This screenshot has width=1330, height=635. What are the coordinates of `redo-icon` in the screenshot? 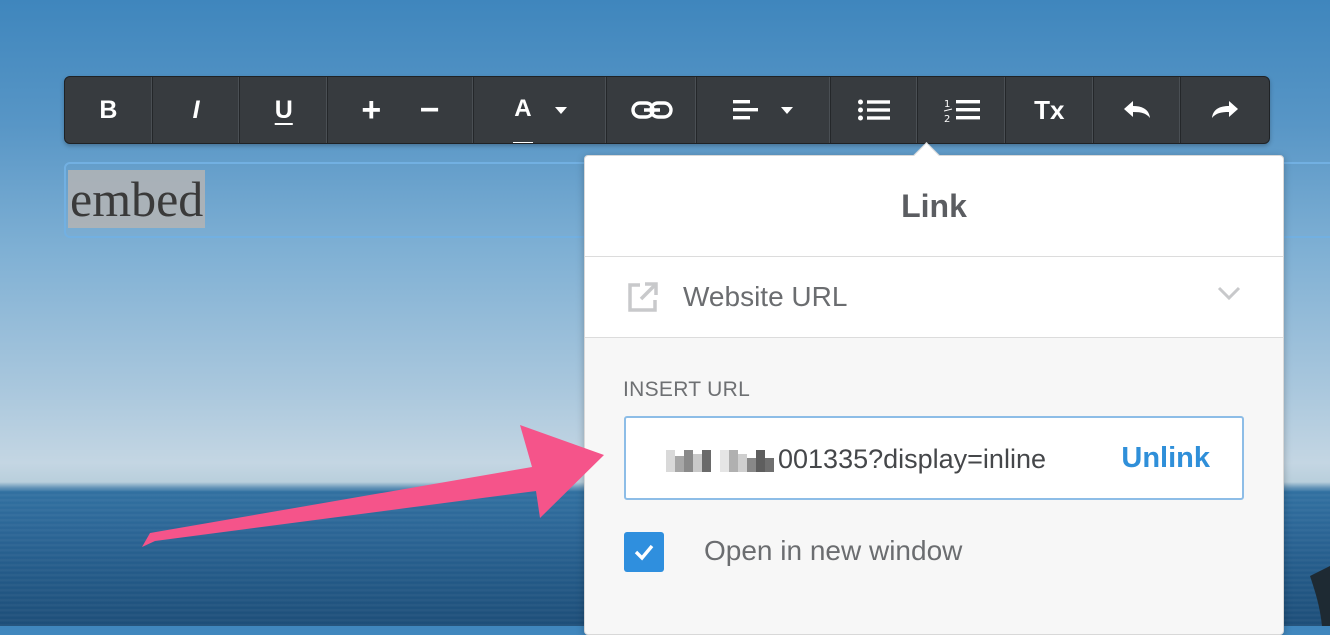 It's located at (1225, 109).